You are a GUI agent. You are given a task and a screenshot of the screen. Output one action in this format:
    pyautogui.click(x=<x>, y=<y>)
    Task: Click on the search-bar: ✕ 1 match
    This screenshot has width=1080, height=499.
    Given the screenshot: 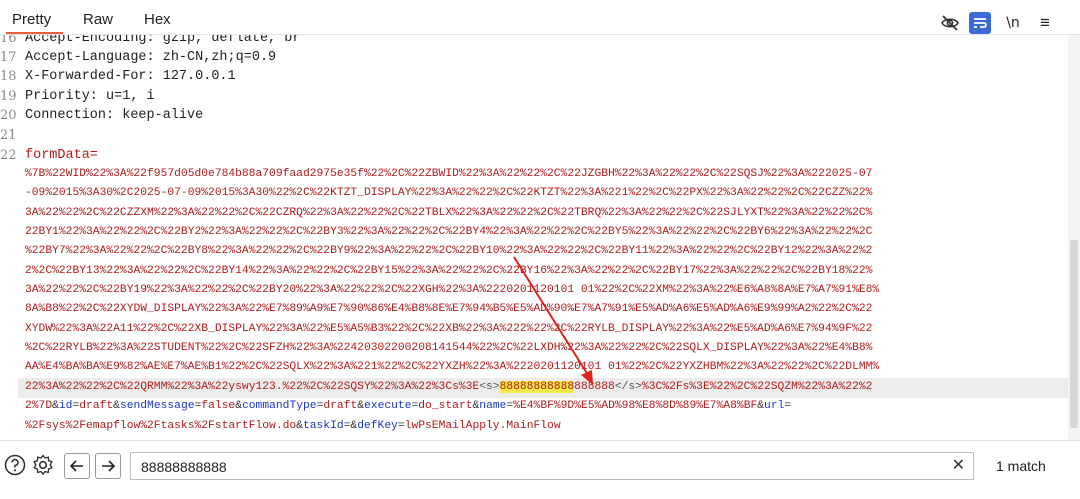 What is the action you would take?
    pyautogui.click(x=540, y=469)
    